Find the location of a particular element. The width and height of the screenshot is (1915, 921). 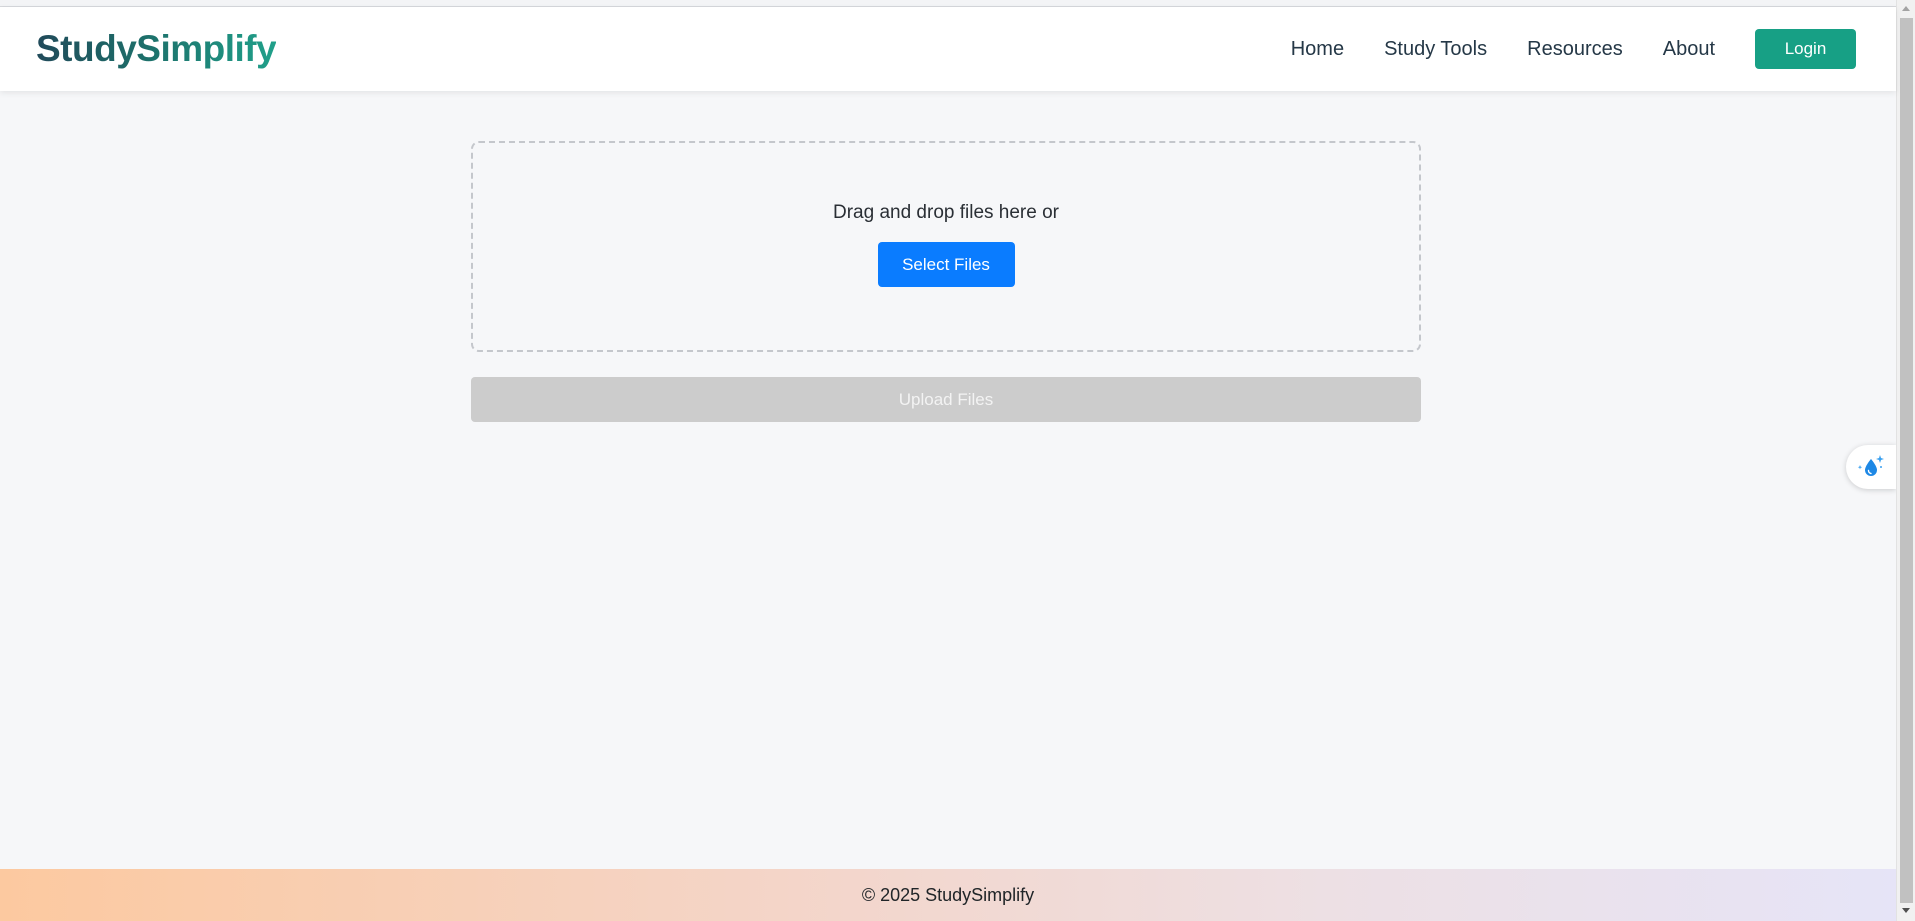

site-footer: © 2025 StudySimplify is located at coordinates (948, 895).